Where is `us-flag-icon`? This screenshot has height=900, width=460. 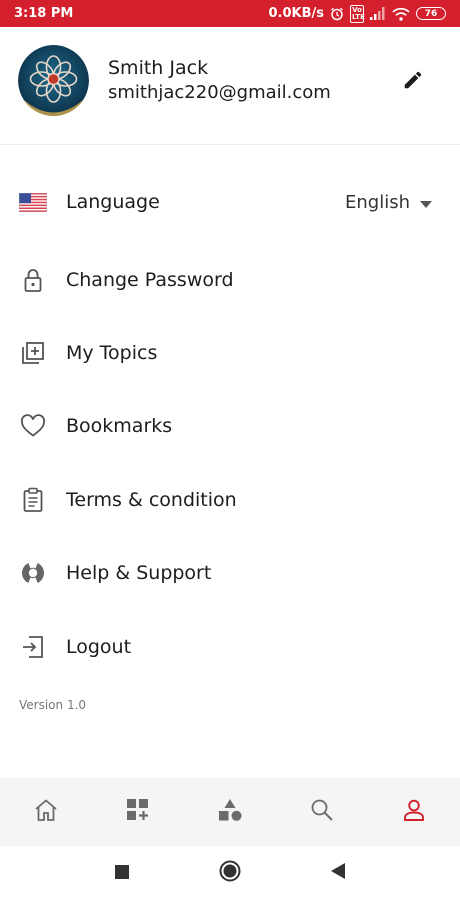
us-flag-icon is located at coordinates (33, 202).